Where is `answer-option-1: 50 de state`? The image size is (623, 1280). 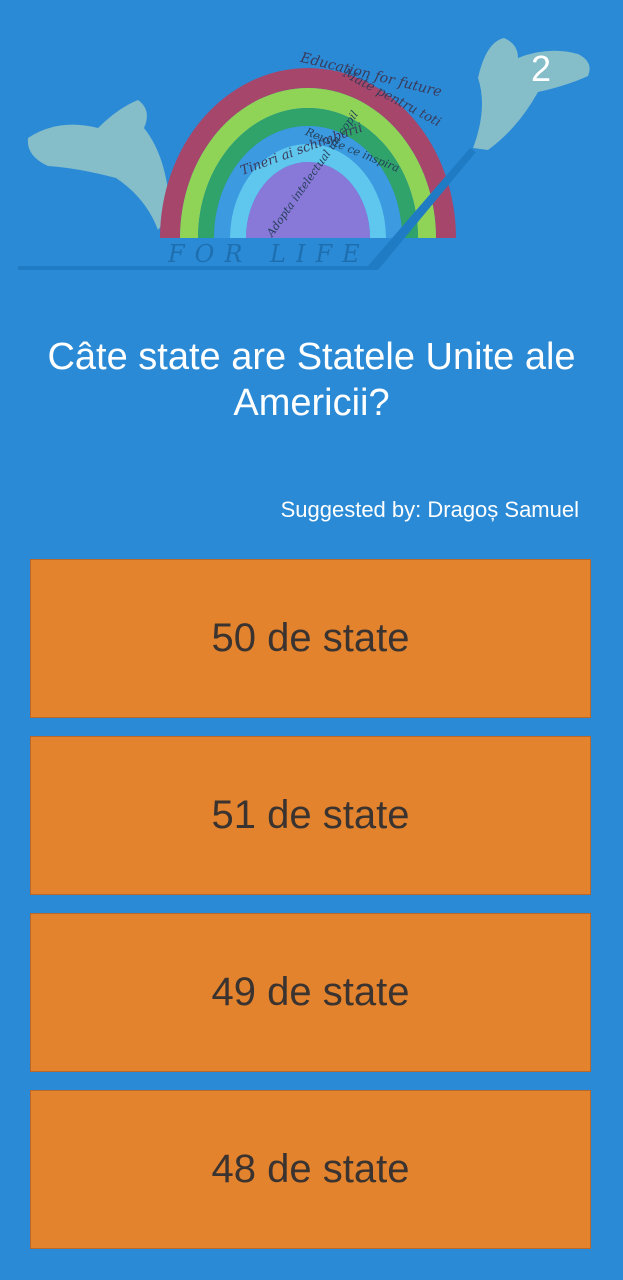
answer-option-1: 50 de state is located at coordinates (310, 638).